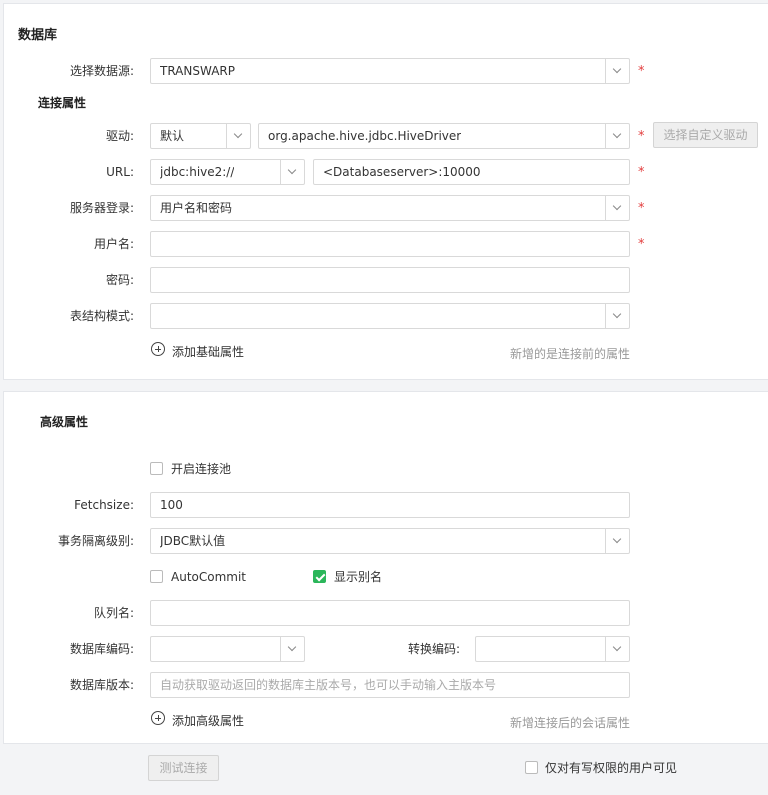 The height and width of the screenshot is (795, 768). I want to click on driver-label: 驱动:, so click(119, 136).